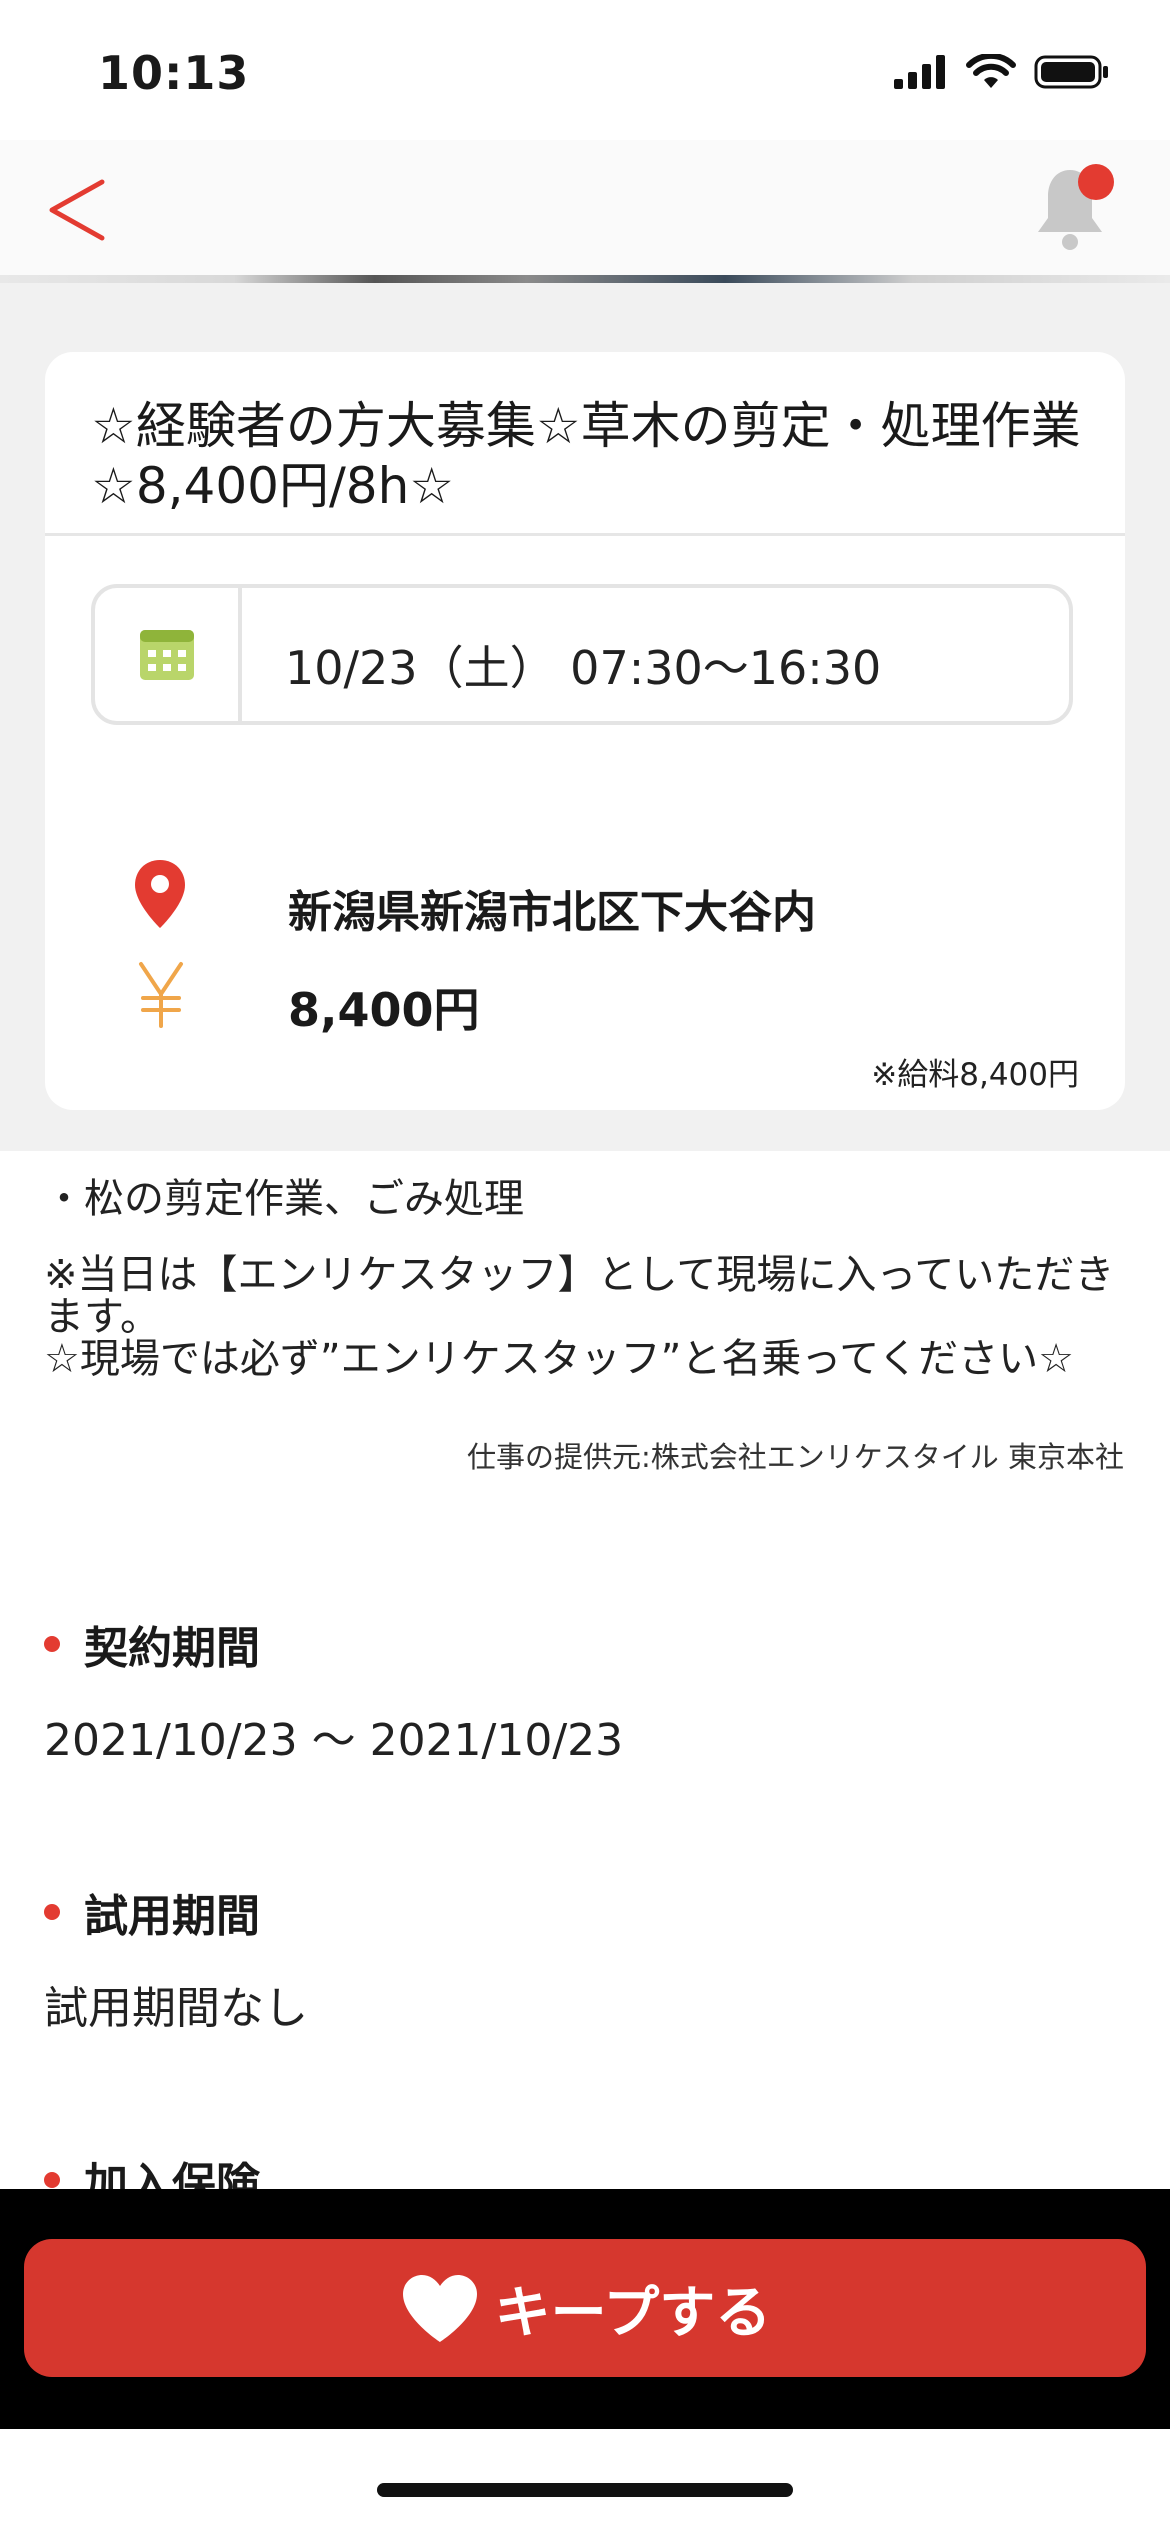 The image size is (1170, 2532). Describe the element at coordinates (176, 2008) in the screenshot. I see `trial-period-value: 試用期間なし` at that location.